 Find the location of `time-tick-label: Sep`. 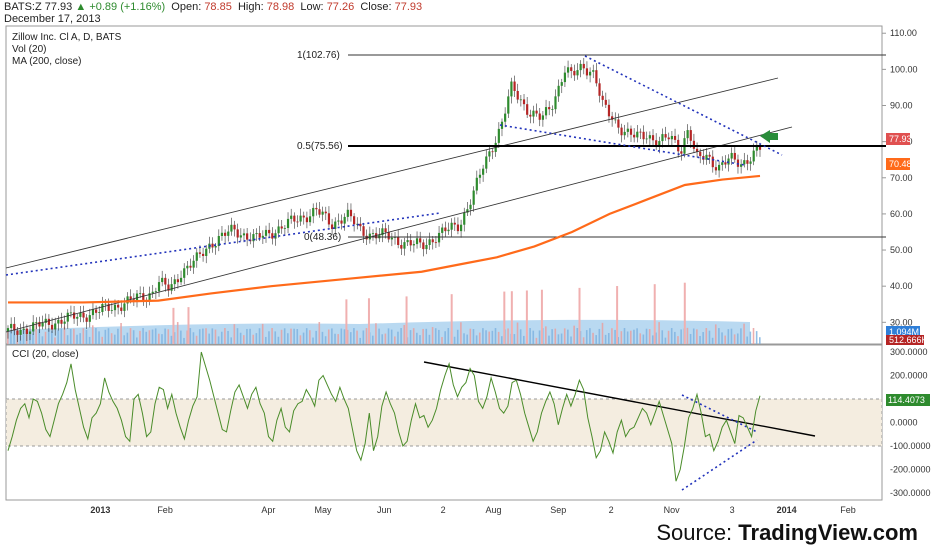

time-tick-label: Sep is located at coordinates (558, 510).